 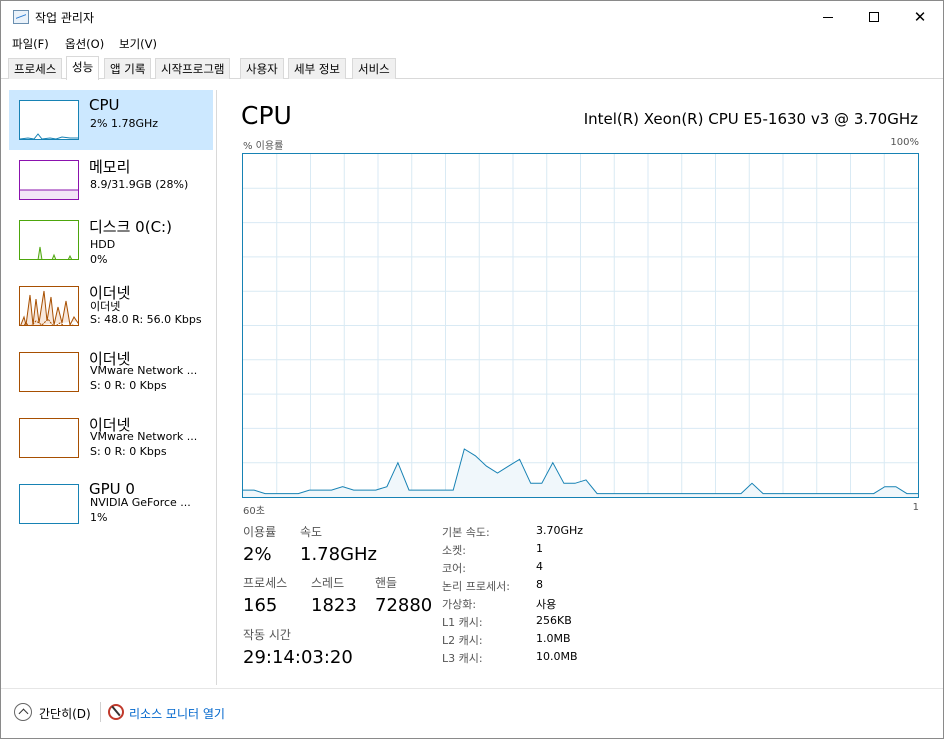 What do you see at coordinates (404, 605) in the screenshot?
I see `handles-value: 72880` at bounding box center [404, 605].